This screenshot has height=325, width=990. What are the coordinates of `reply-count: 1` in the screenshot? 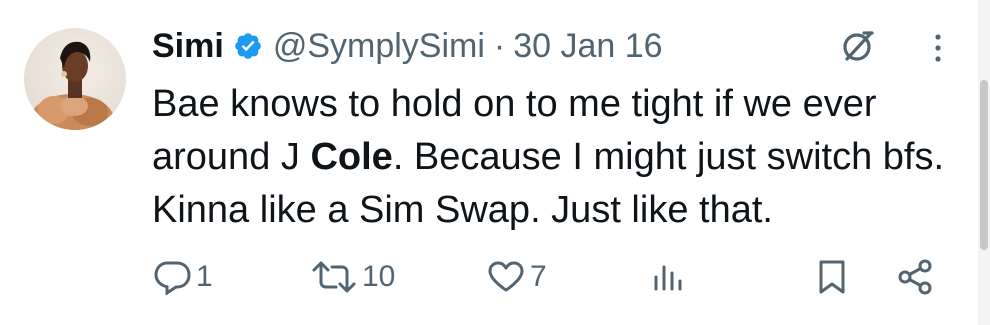 It's located at (204, 276).